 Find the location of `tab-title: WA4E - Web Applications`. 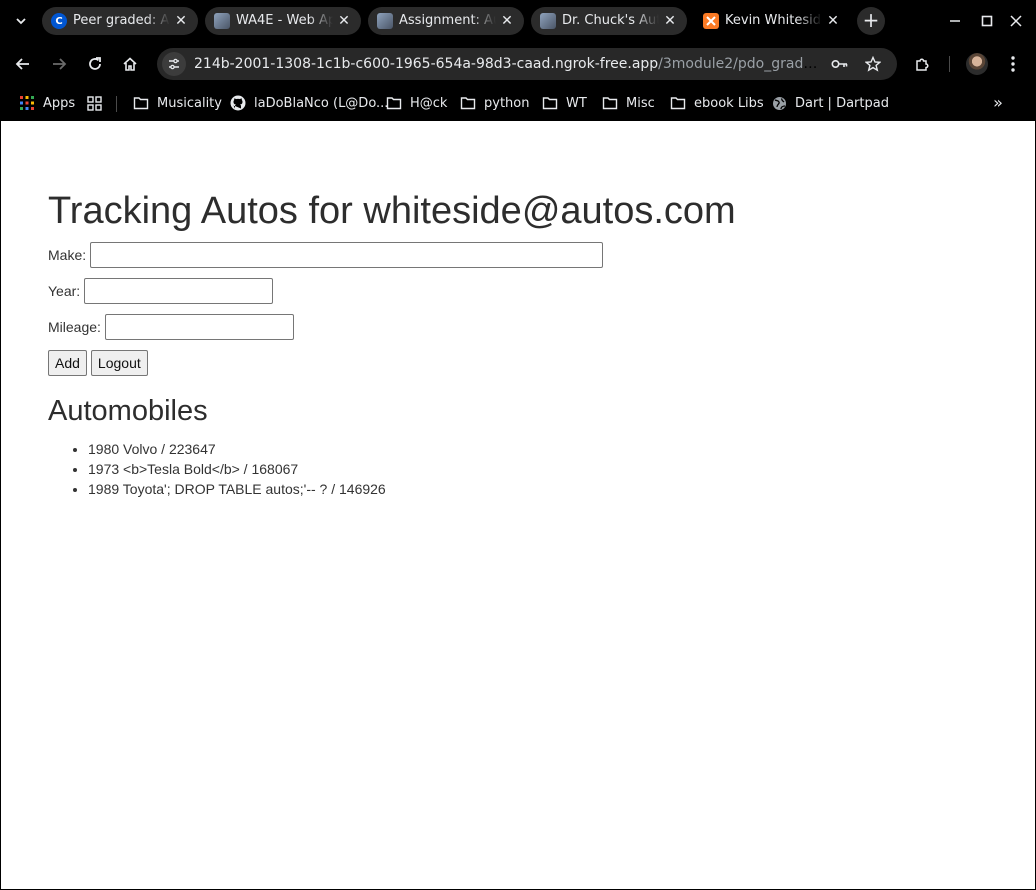

tab-title: WA4E - Web Applications is located at coordinates (284, 20).